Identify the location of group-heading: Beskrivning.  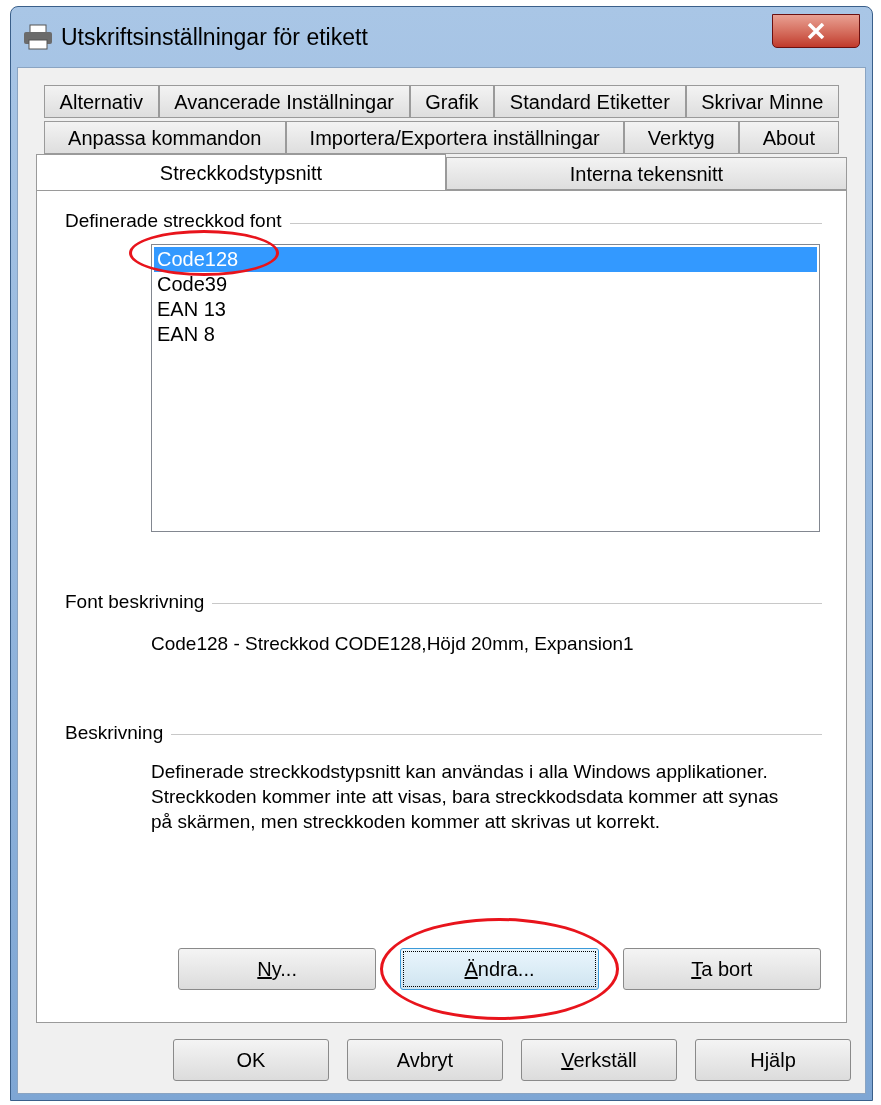
(114, 732).